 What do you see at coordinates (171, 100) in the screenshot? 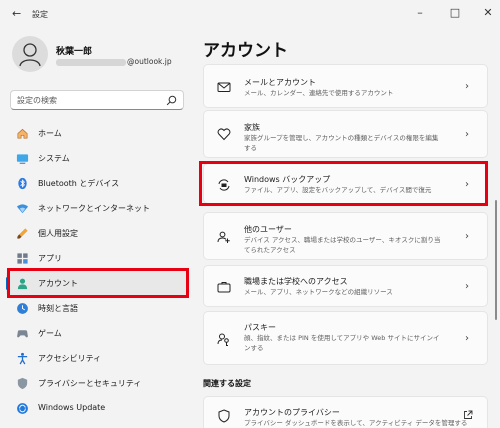
I see `search-icon` at bounding box center [171, 100].